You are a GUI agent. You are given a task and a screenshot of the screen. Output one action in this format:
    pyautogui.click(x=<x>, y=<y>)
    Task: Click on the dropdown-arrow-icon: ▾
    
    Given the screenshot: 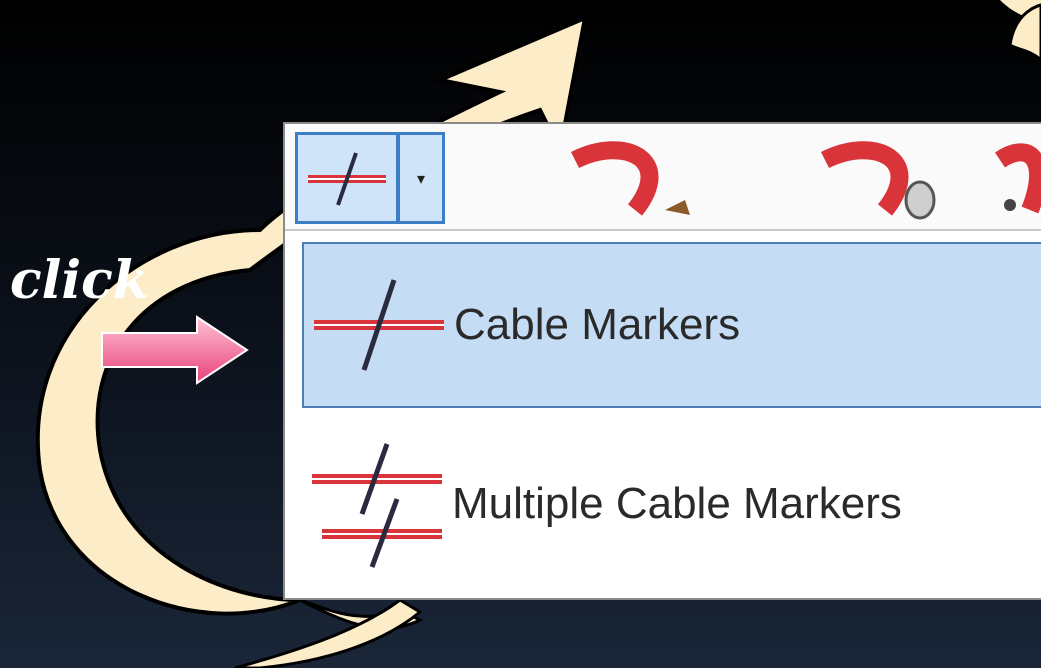 What is the action you would take?
    pyautogui.click(x=421, y=178)
    